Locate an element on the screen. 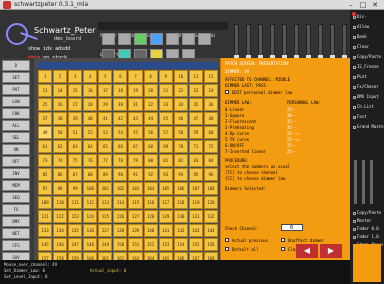  previous-arrow-button: ◀ is located at coordinates (307, 251).